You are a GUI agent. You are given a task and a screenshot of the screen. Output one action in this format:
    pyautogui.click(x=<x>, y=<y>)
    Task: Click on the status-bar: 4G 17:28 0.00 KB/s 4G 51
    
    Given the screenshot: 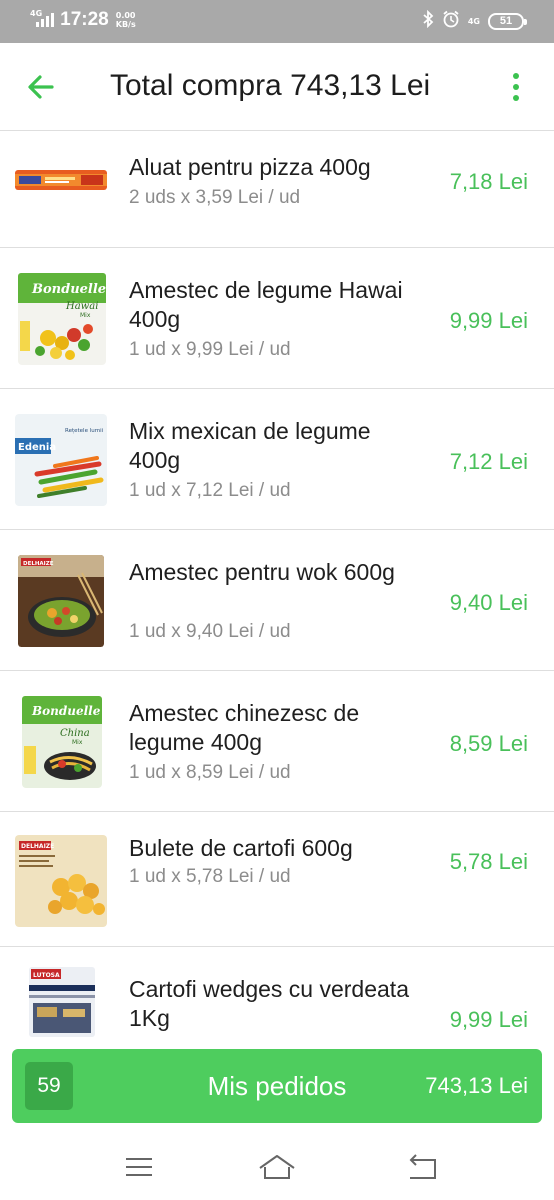 What is the action you would take?
    pyautogui.click(x=277, y=21)
    